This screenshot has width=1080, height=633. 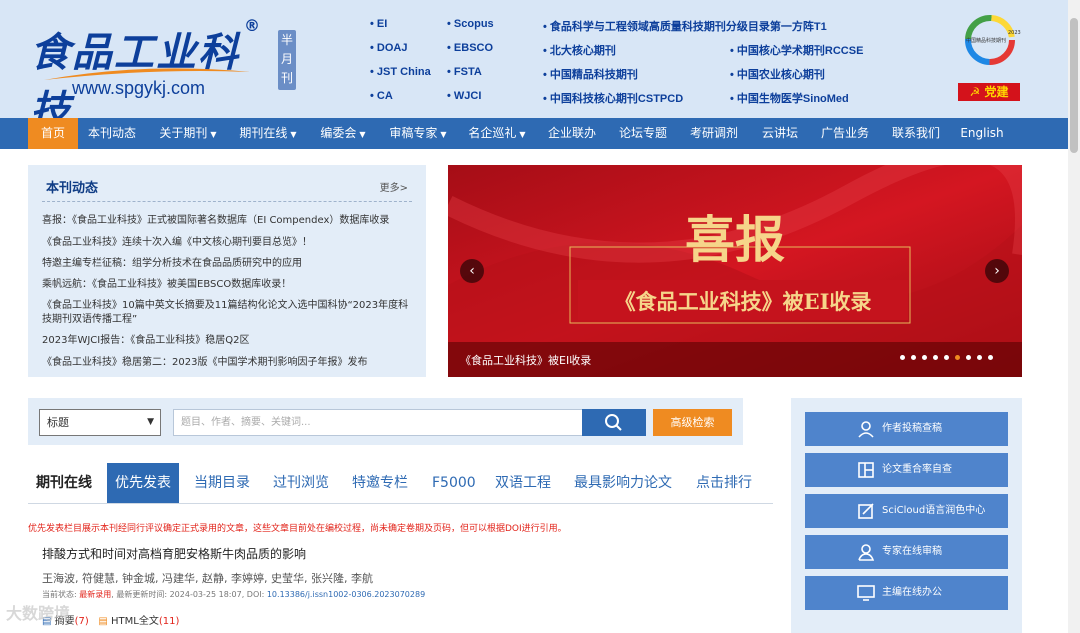 What do you see at coordinates (997, 271) in the screenshot?
I see `carousel-next-button: ›` at bounding box center [997, 271].